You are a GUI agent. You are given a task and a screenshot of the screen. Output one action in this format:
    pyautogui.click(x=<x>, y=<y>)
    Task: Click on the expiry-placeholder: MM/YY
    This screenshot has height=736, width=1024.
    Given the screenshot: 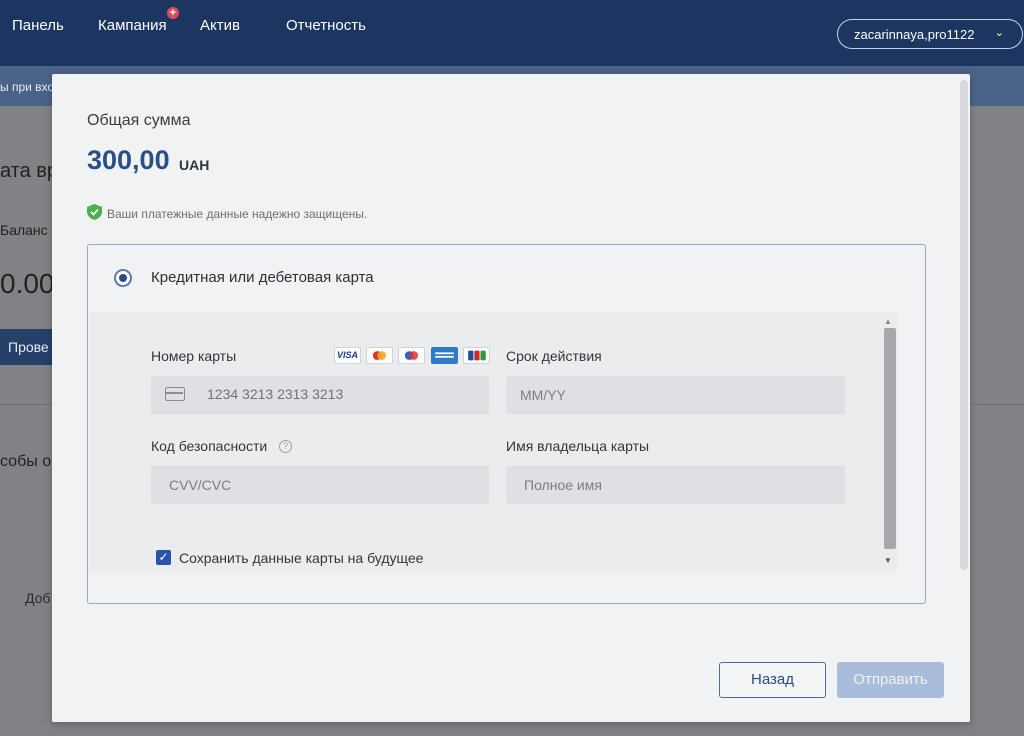 What is the action you would take?
    pyautogui.click(x=543, y=395)
    